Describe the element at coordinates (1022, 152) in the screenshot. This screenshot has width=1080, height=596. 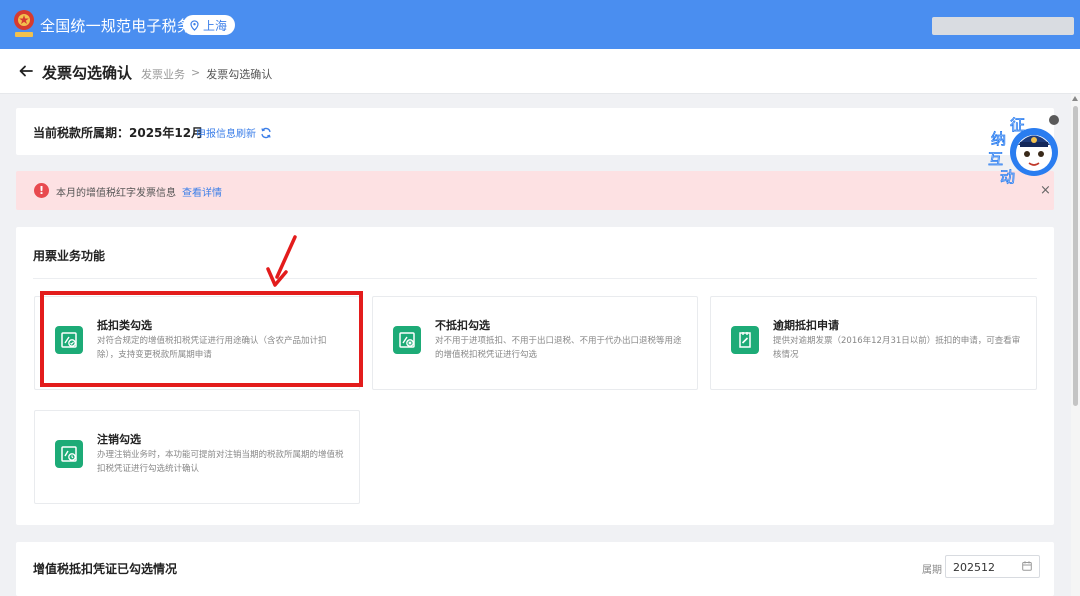
I see `customer-service-mascot-icon: 征 纳 互 动` at that location.